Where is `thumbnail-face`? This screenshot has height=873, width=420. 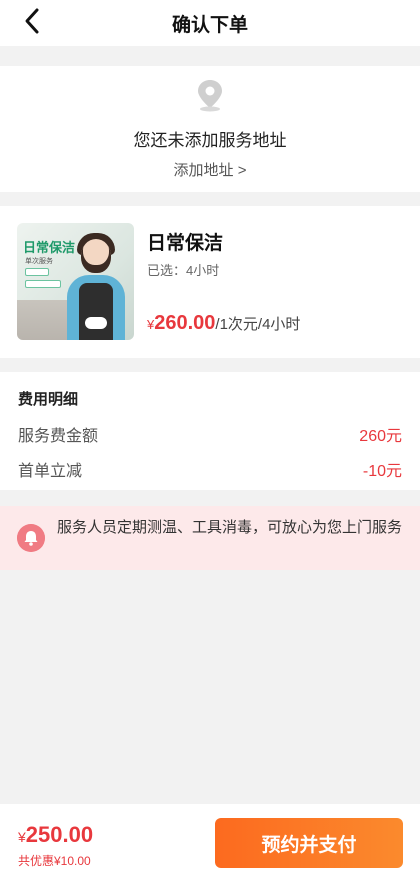
thumbnail-face is located at coordinates (96, 256).